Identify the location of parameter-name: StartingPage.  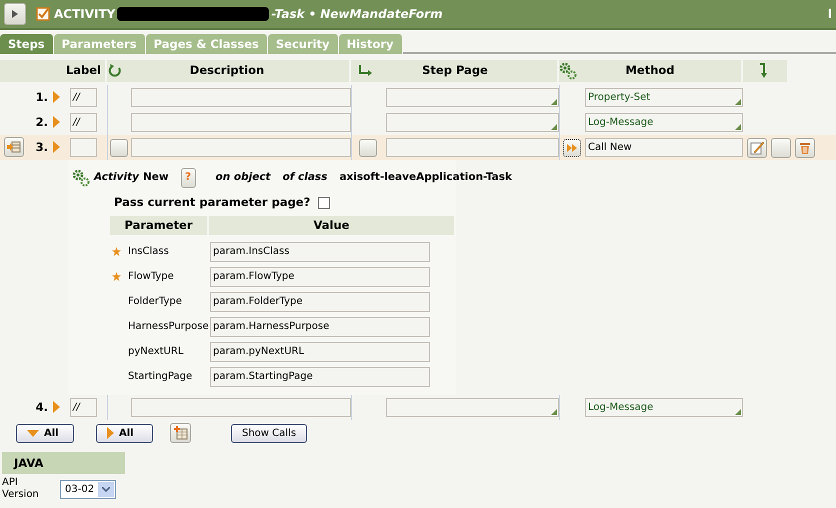
(161, 377).